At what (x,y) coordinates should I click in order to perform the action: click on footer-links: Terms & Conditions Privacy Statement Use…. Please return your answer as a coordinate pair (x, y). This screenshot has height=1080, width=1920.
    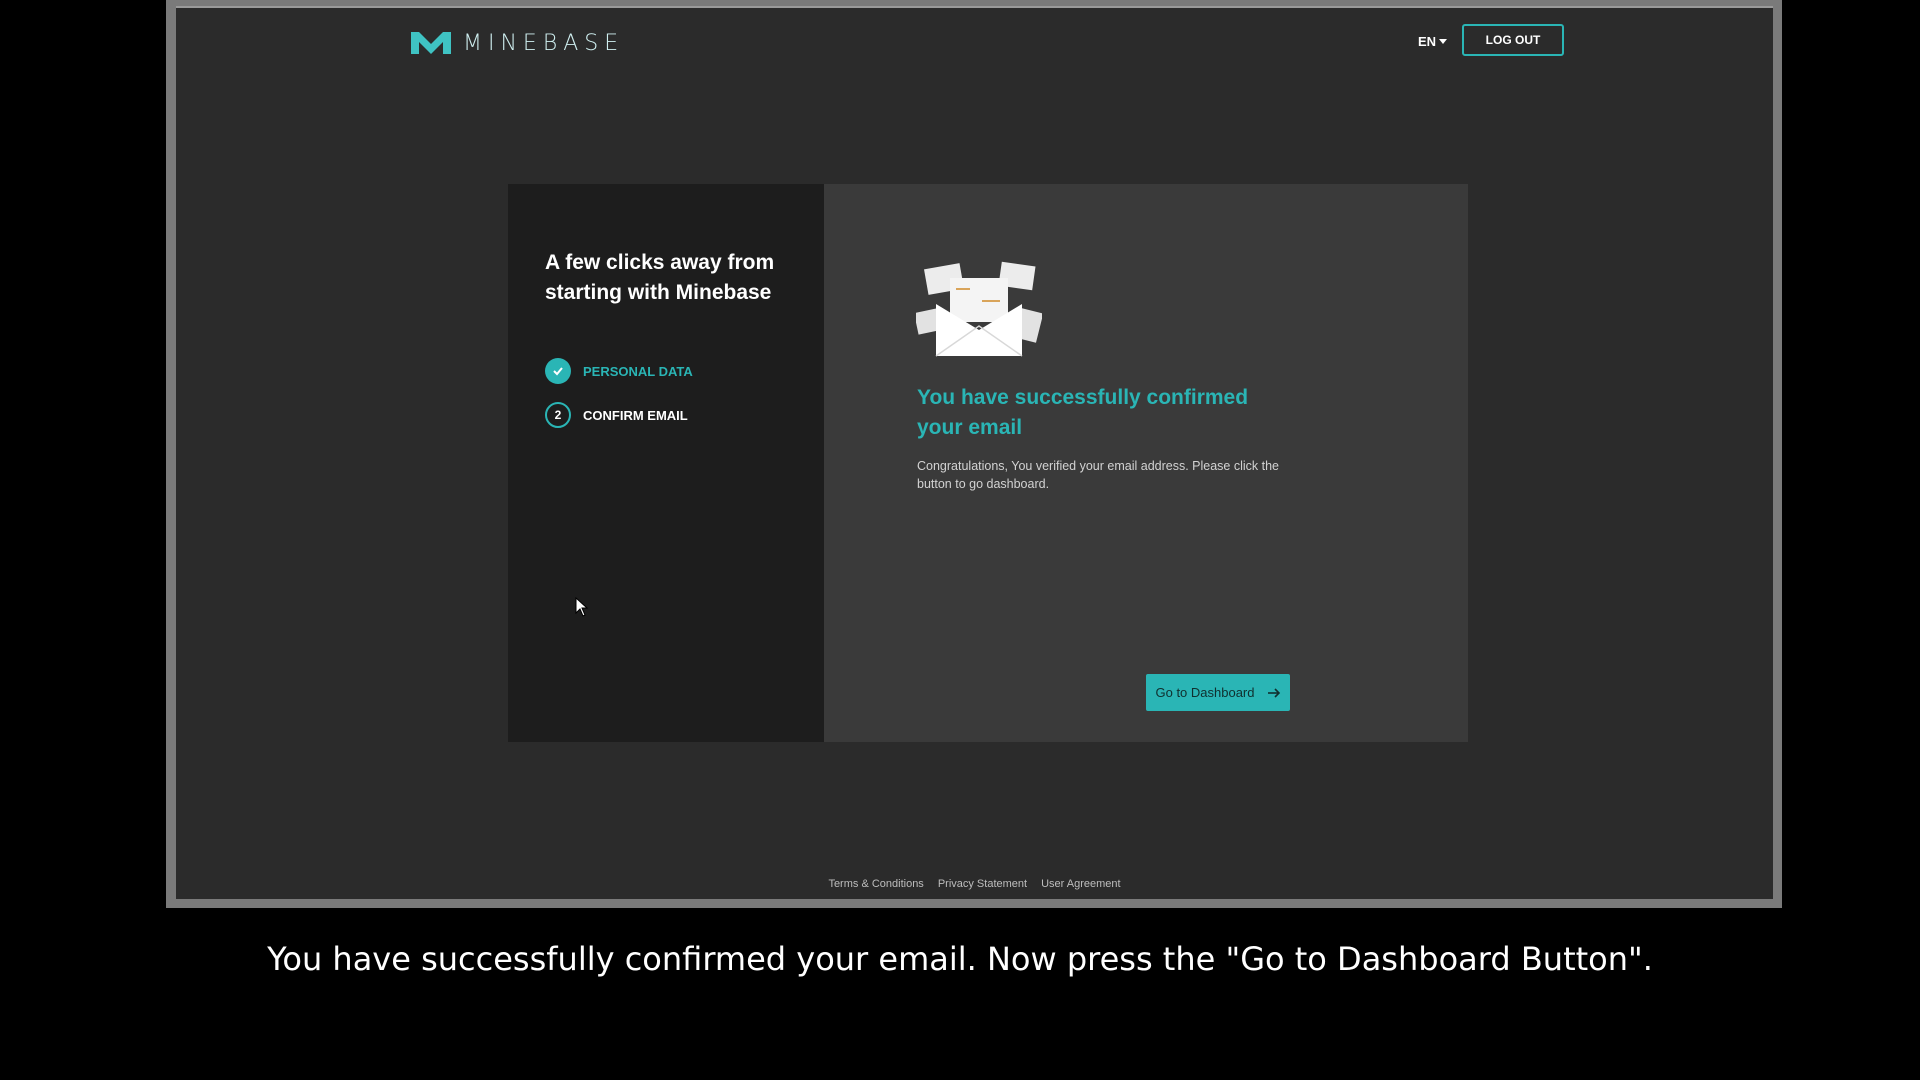
    Looking at the image, I should click on (974, 884).